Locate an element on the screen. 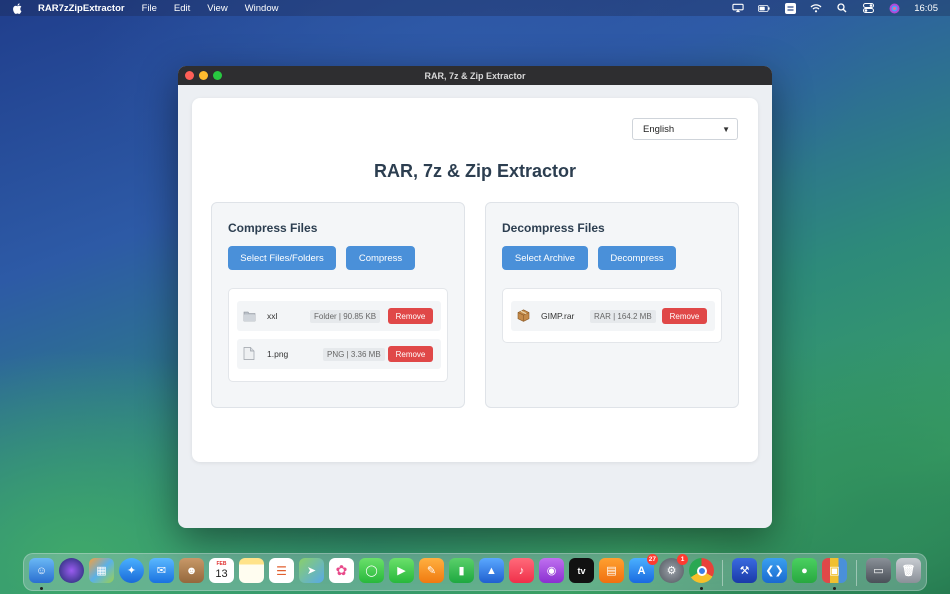 The height and width of the screenshot is (594, 950). safari-icon: ✦ is located at coordinates (131, 570).